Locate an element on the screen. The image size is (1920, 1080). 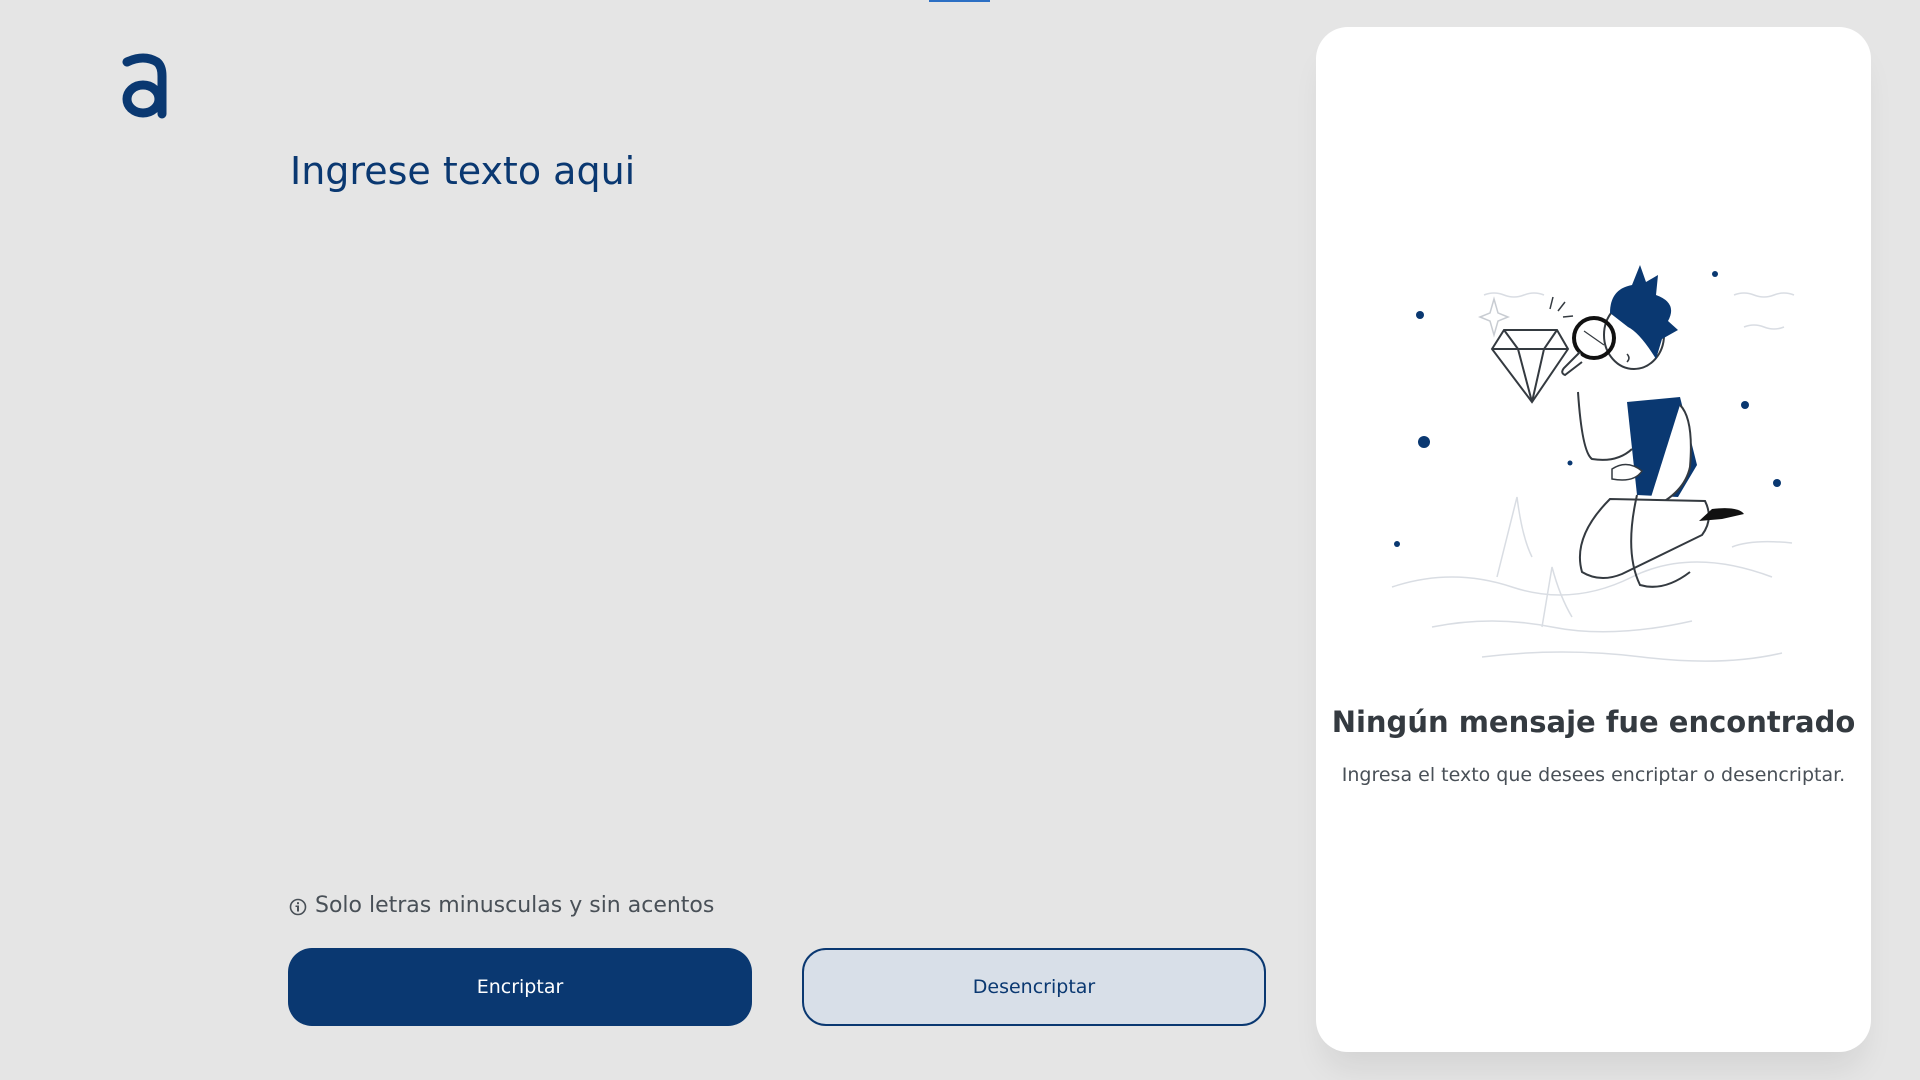
decrypt-button: Desencriptar is located at coordinates (1034, 987).